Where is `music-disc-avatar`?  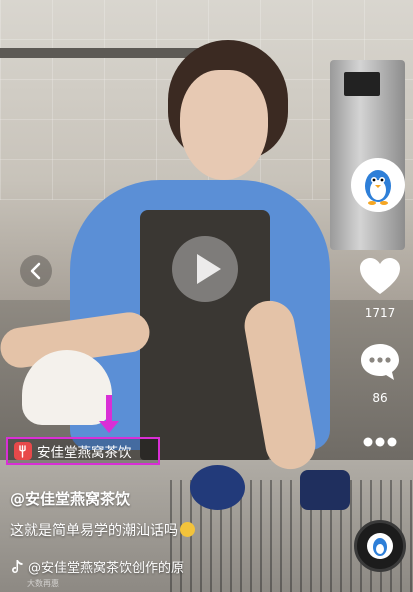 music-disc-avatar is located at coordinates (380, 546).